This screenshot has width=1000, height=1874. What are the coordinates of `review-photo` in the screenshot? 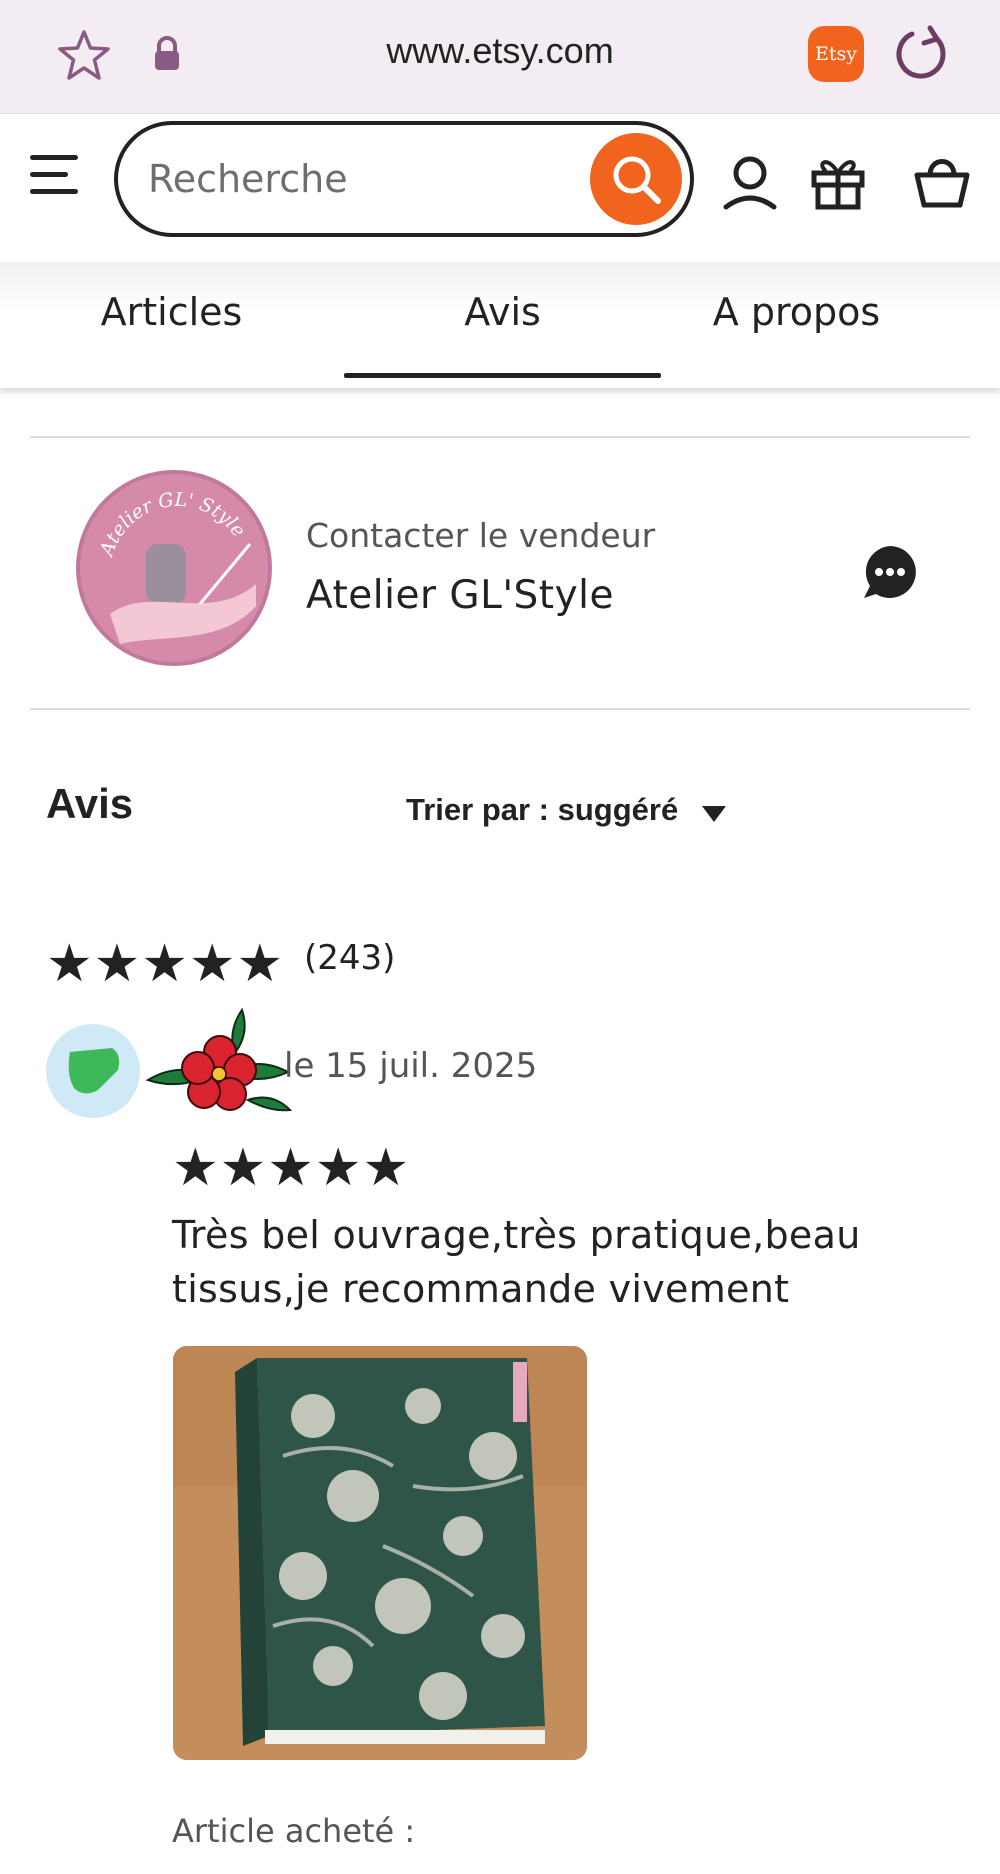 It's located at (380, 1553).